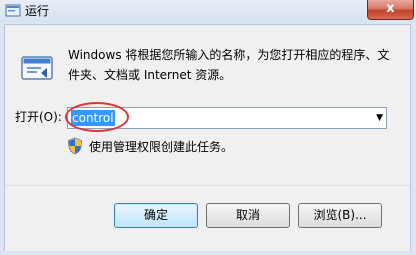 The width and height of the screenshot is (416, 255). What do you see at coordinates (38, 117) in the screenshot?
I see `open-label: 打开(O):` at bounding box center [38, 117].